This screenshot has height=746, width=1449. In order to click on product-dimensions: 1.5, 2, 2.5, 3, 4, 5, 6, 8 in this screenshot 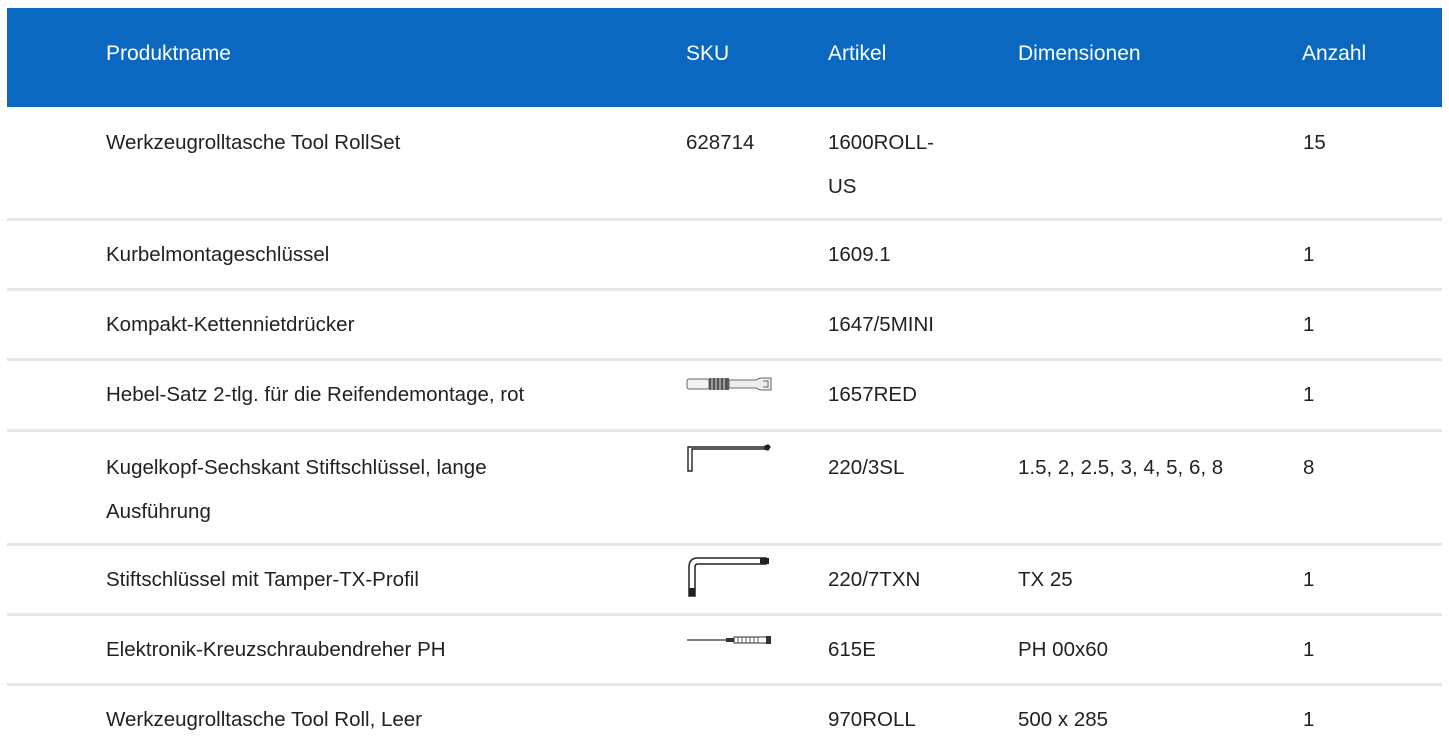, I will do `click(1121, 467)`.